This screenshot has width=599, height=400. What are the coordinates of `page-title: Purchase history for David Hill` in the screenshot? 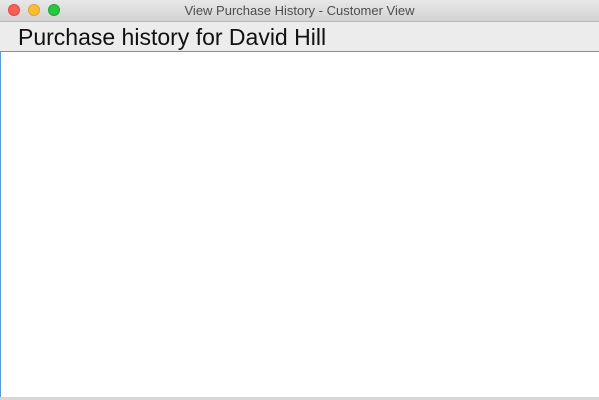 It's located at (172, 37).